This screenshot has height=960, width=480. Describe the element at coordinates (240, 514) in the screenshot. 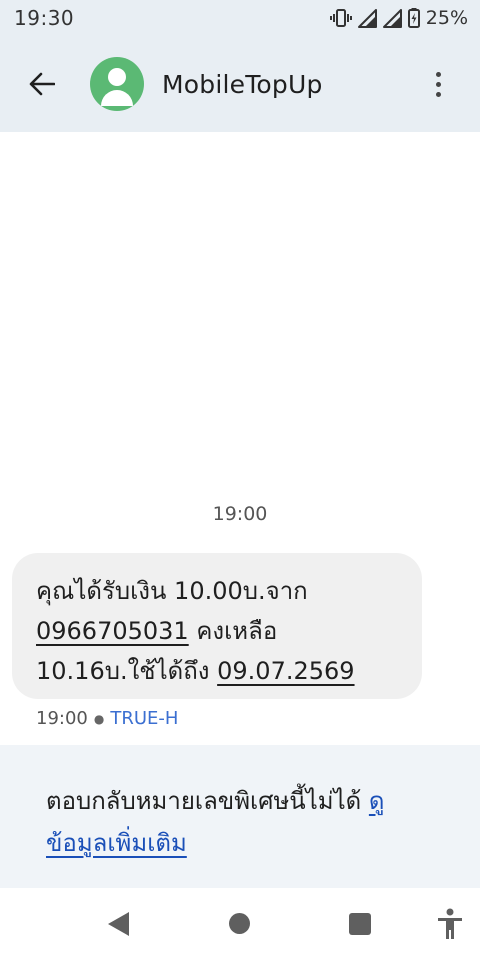

I see `message-date-divider: 19:00` at that location.